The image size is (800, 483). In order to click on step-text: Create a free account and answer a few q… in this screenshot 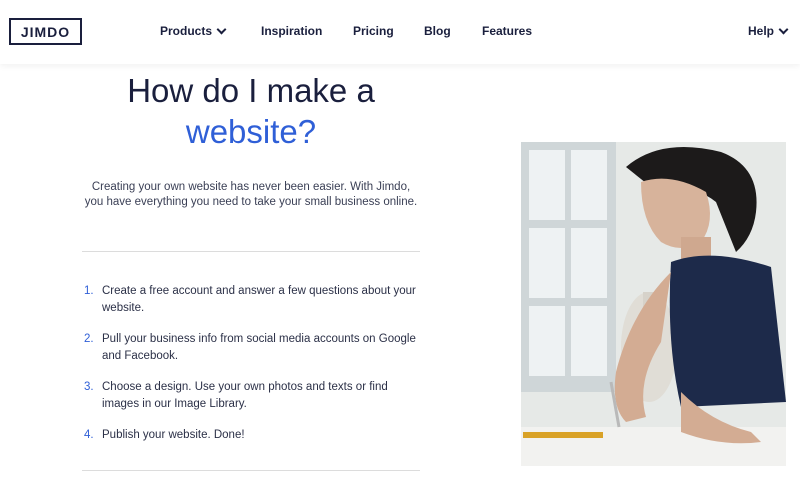, I will do `click(259, 299)`.